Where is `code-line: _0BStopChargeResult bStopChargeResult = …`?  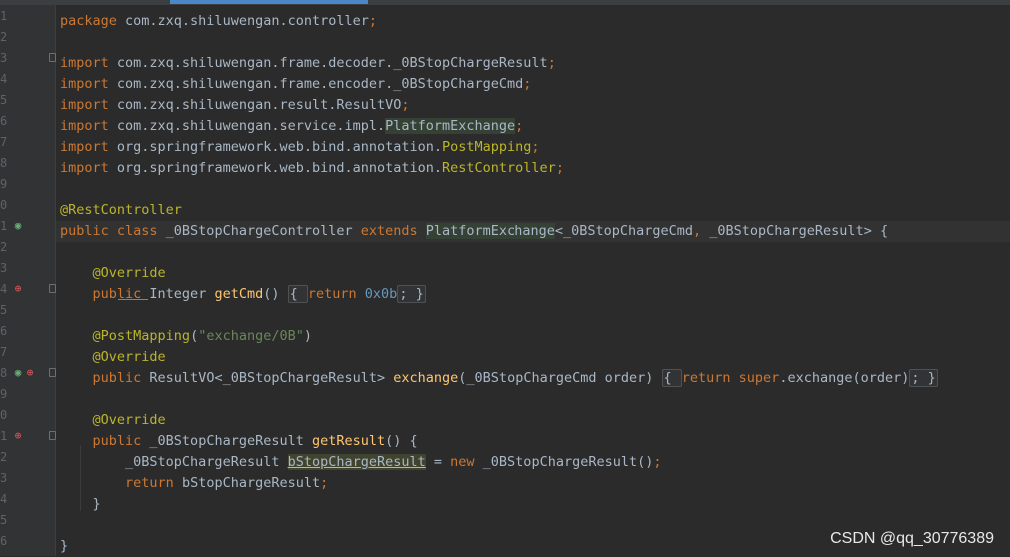
code-line: _0BStopChargeResult bStopChargeResult = … is located at coordinates (533, 462).